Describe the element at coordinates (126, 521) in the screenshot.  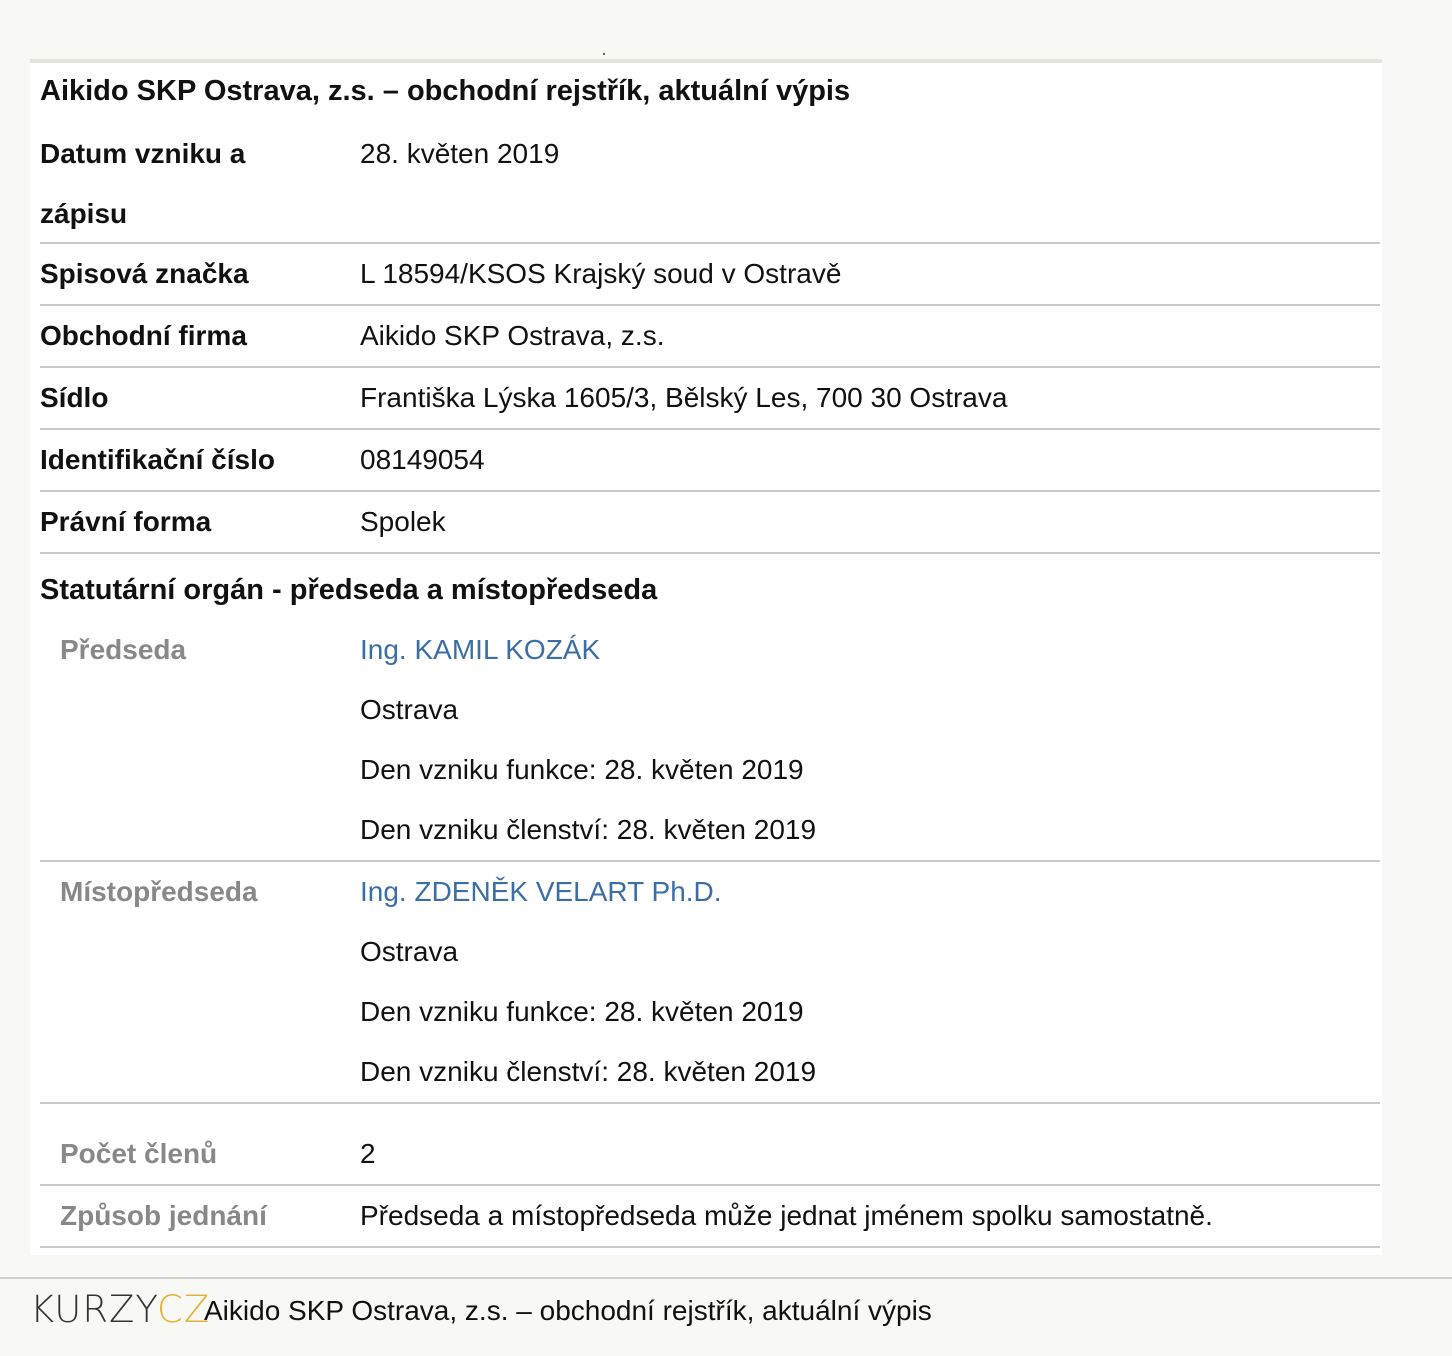
I see `pravni-label: Právní forma` at that location.